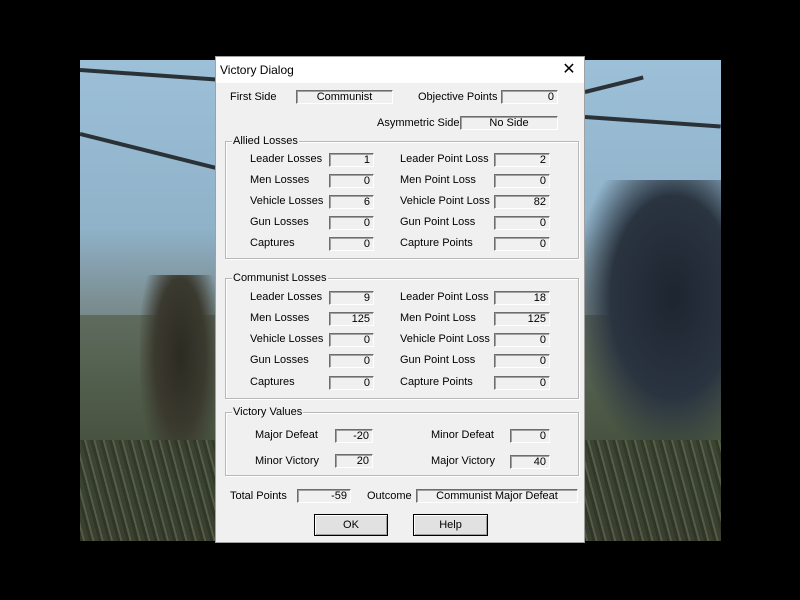 The image size is (800, 600). What do you see at coordinates (268, 412) in the screenshot?
I see `victory-values-title: Victory Values` at bounding box center [268, 412].